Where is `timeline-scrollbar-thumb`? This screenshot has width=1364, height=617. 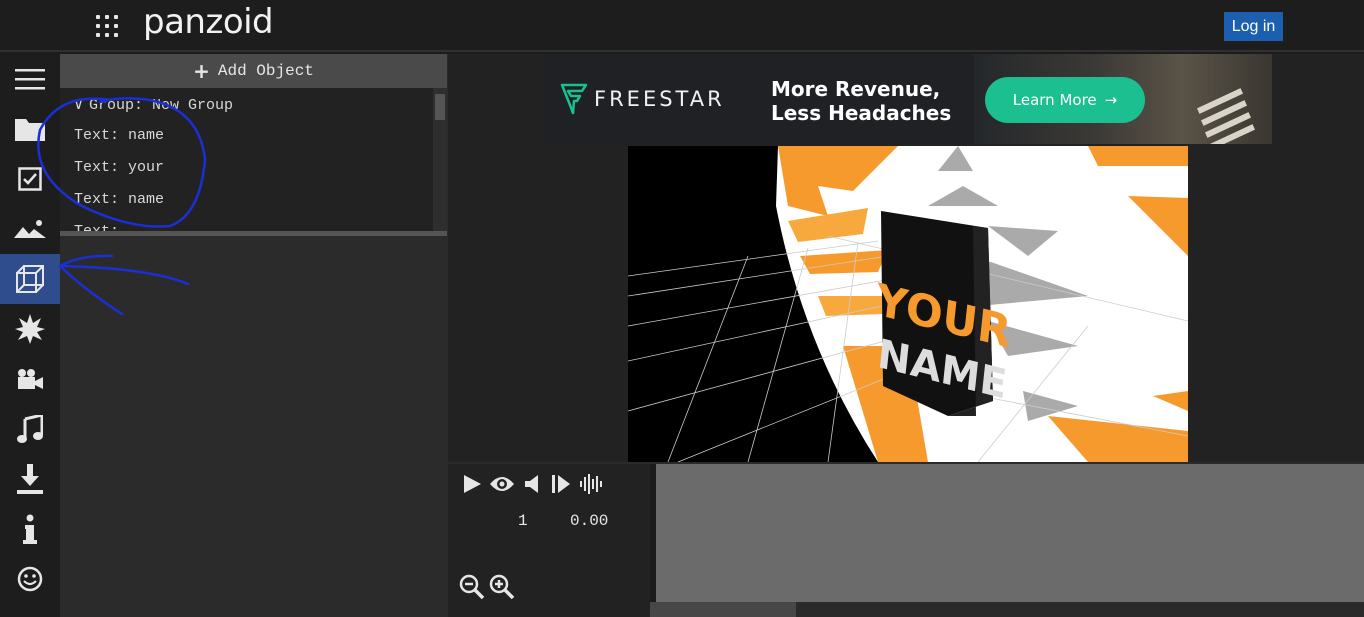 timeline-scrollbar-thumb is located at coordinates (723, 609).